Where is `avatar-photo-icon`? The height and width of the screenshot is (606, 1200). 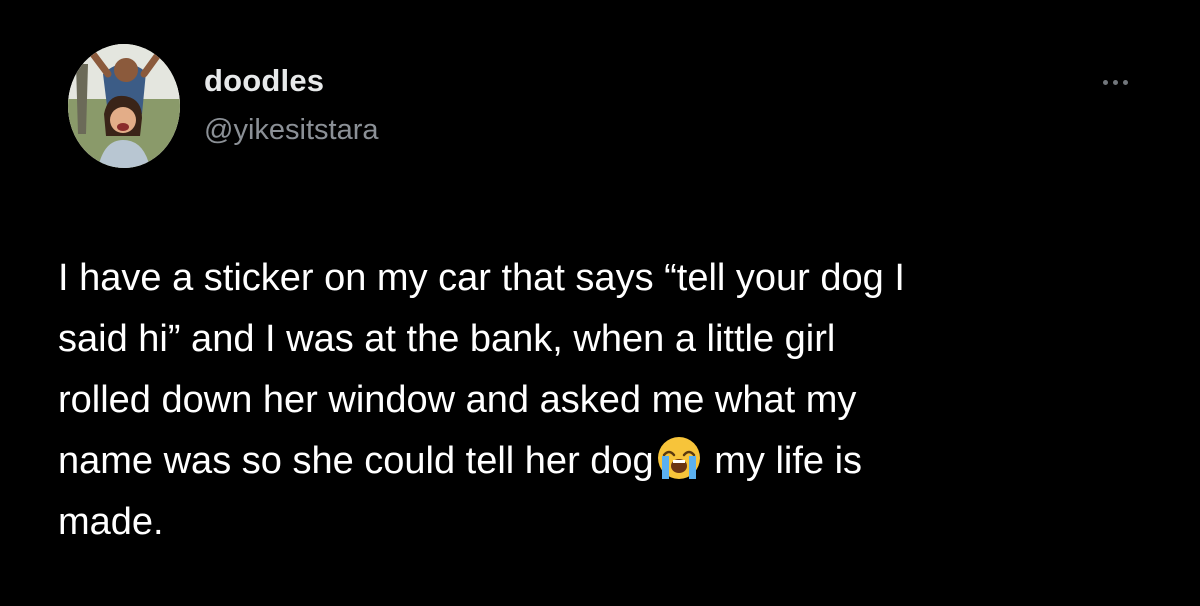 avatar-photo-icon is located at coordinates (124, 106).